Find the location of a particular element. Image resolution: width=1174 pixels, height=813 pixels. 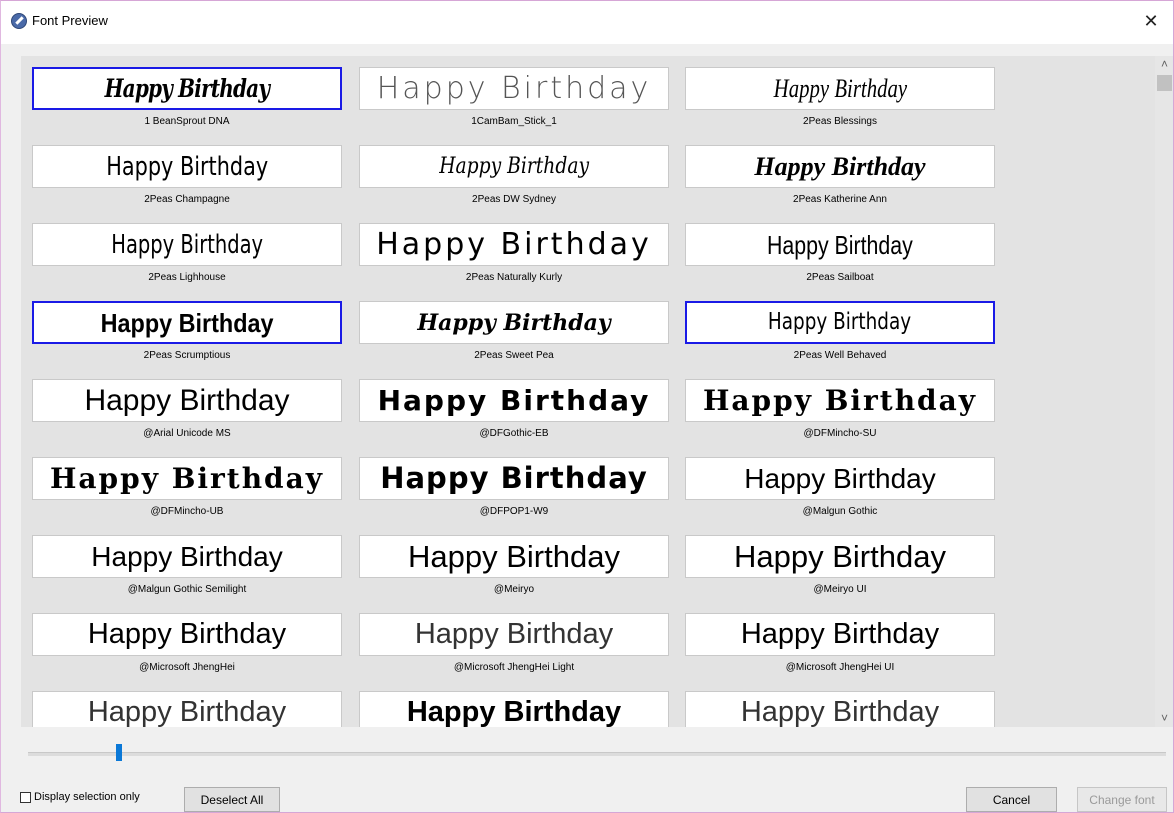

font-name-label: @DFPOP1-W9 is located at coordinates (514, 511).